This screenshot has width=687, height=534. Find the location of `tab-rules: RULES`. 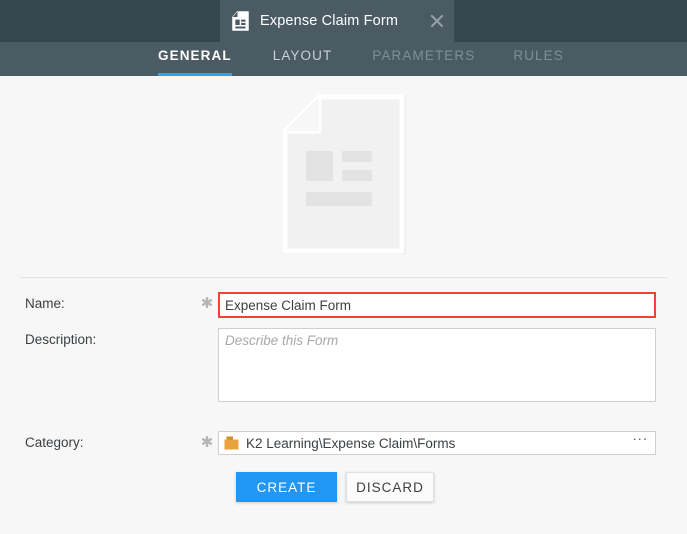

tab-rules: RULES is located at coordinates (538, 59).